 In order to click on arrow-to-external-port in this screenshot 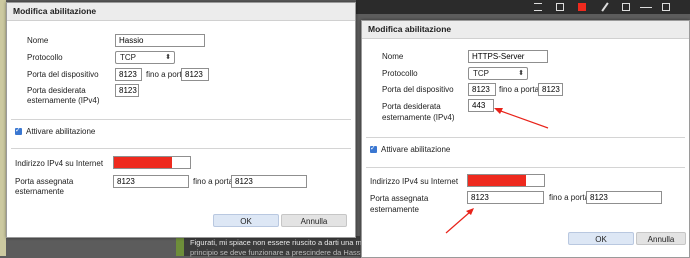, I will do `click(521, 118)`.